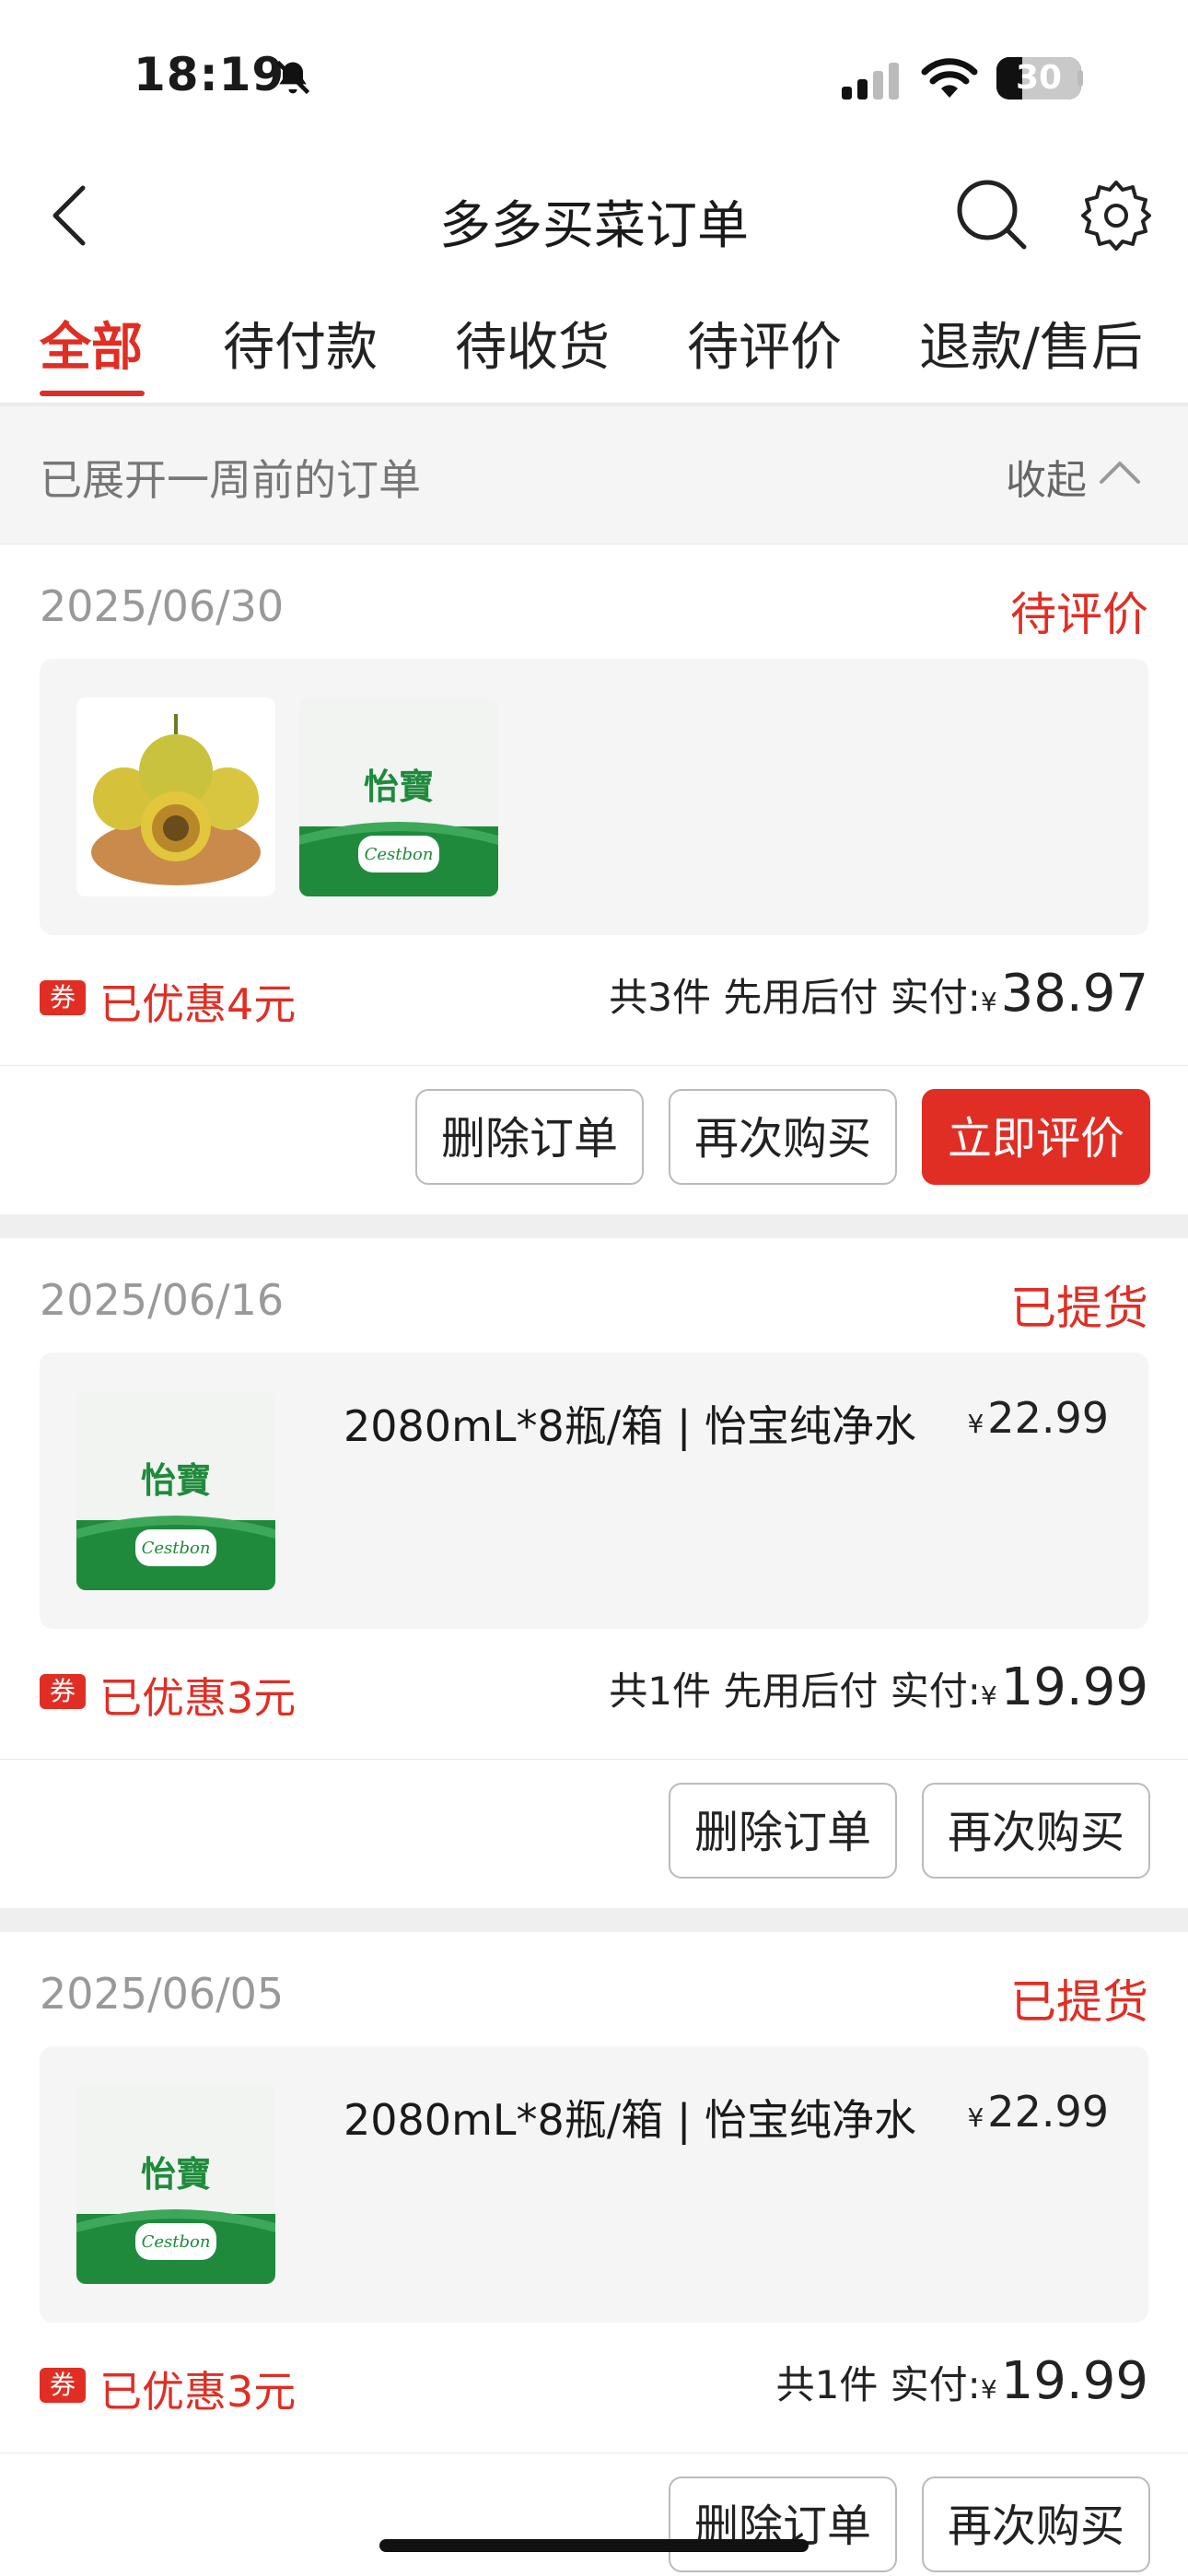 This screenshot has width=1188, height=2576. Describe the element at coordinates (594, 214) in the screenshot. I see `navigation-bar: 多多买菜订单` at that location.